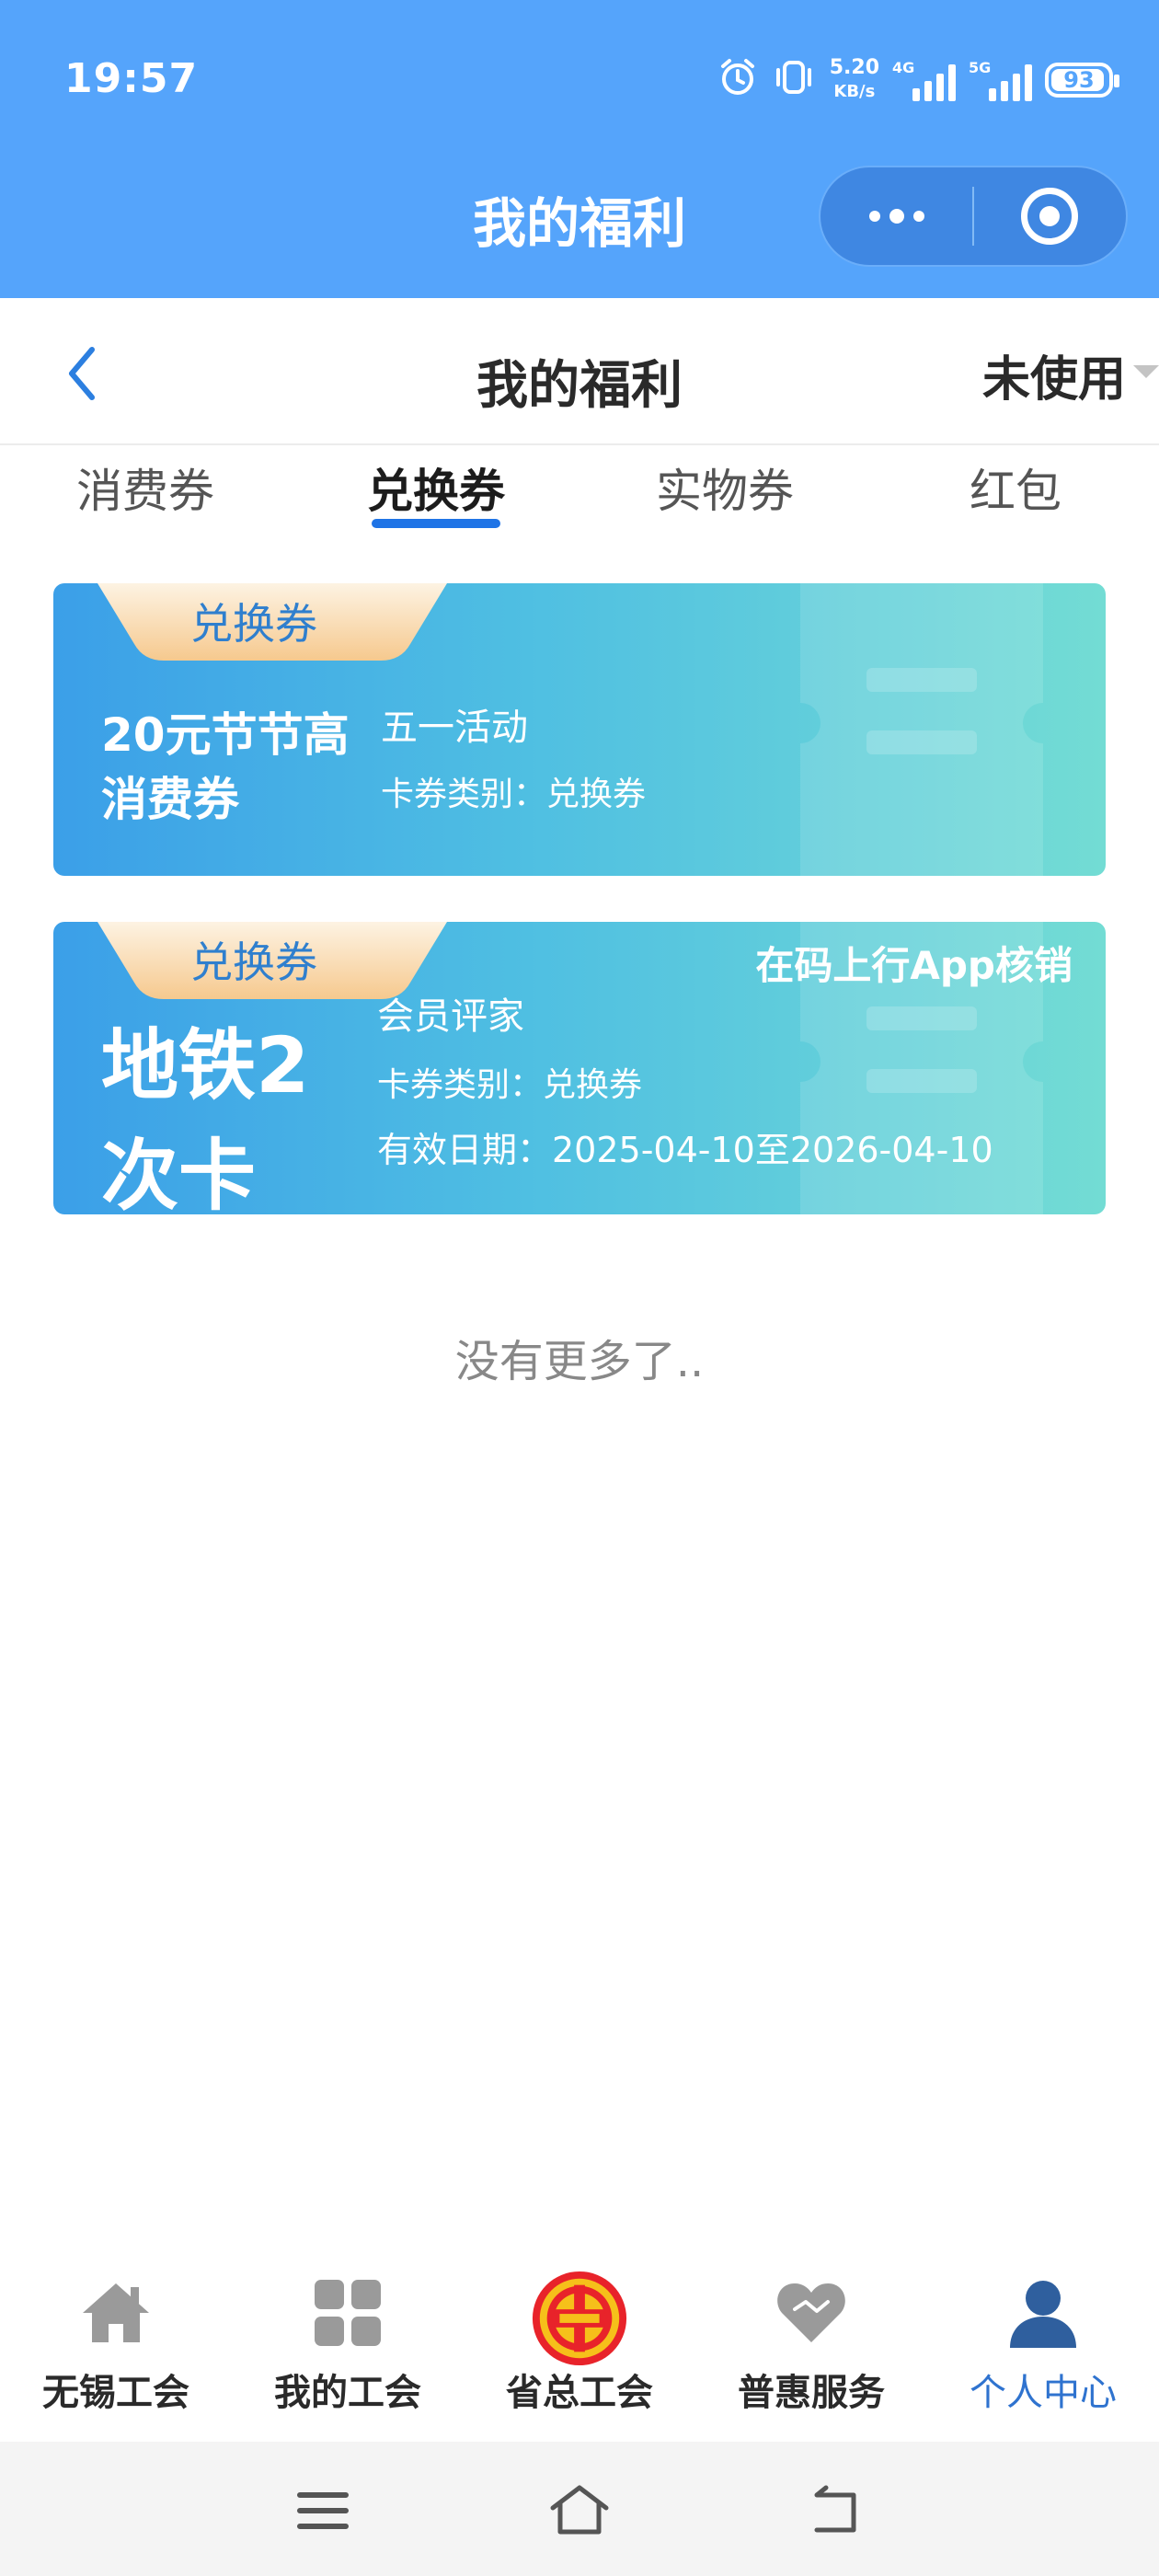 The image size is (1159, 2576). What do you see at coordinates (811, 2312) in the screenshot?
I see `heart-icon` at bounding box center [811, 2312].